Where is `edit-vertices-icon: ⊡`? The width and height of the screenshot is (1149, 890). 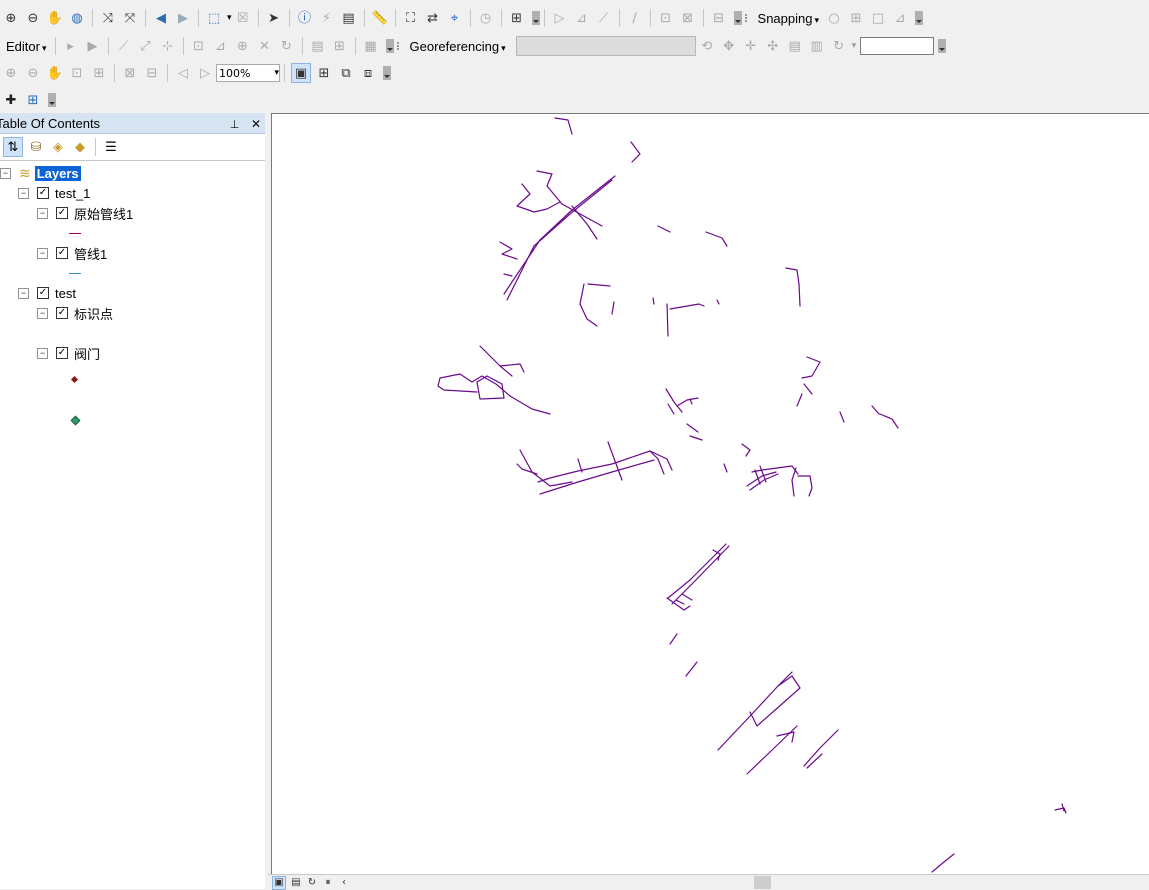
edit-vertices-icon: ⊡ is located at coordinates (199, 46).